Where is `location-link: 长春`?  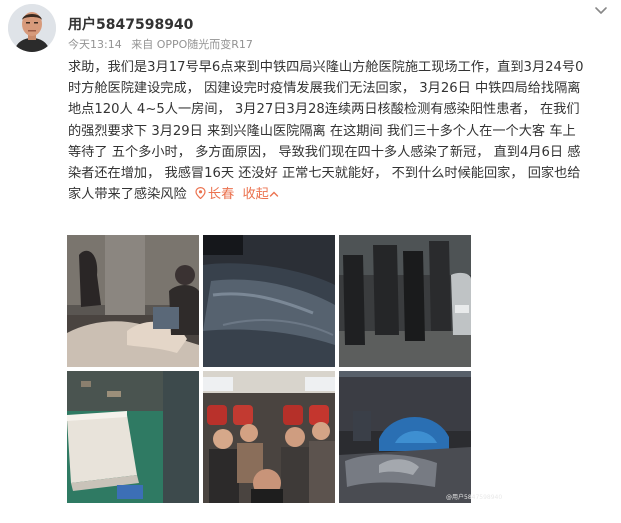
location-link: 长春 is located at coordinates (215, 194).